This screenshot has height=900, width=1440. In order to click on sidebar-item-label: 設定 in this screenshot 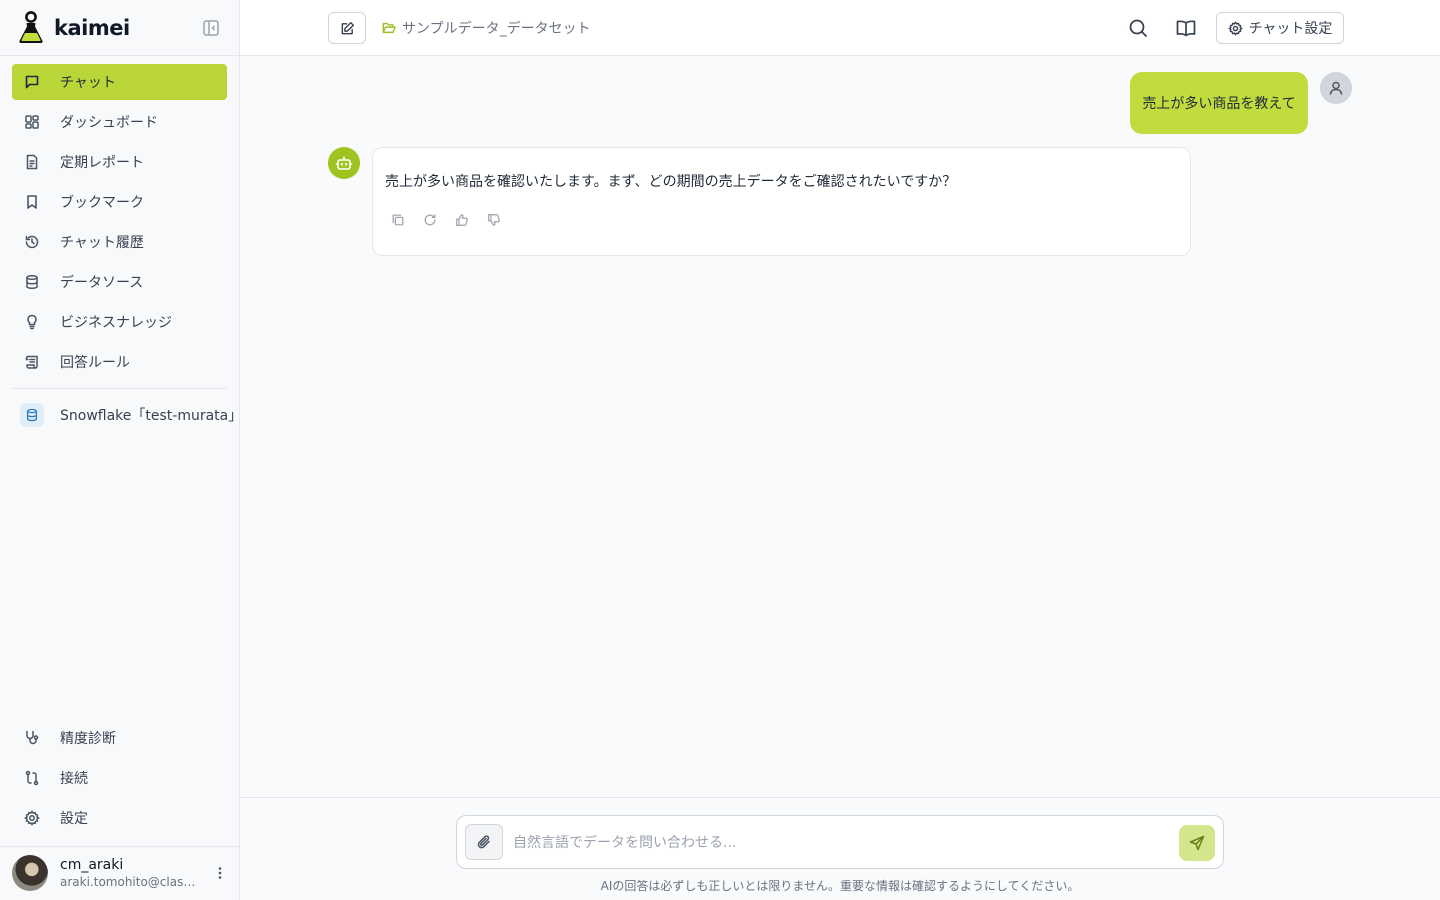, I will do `click(74, 819)`.